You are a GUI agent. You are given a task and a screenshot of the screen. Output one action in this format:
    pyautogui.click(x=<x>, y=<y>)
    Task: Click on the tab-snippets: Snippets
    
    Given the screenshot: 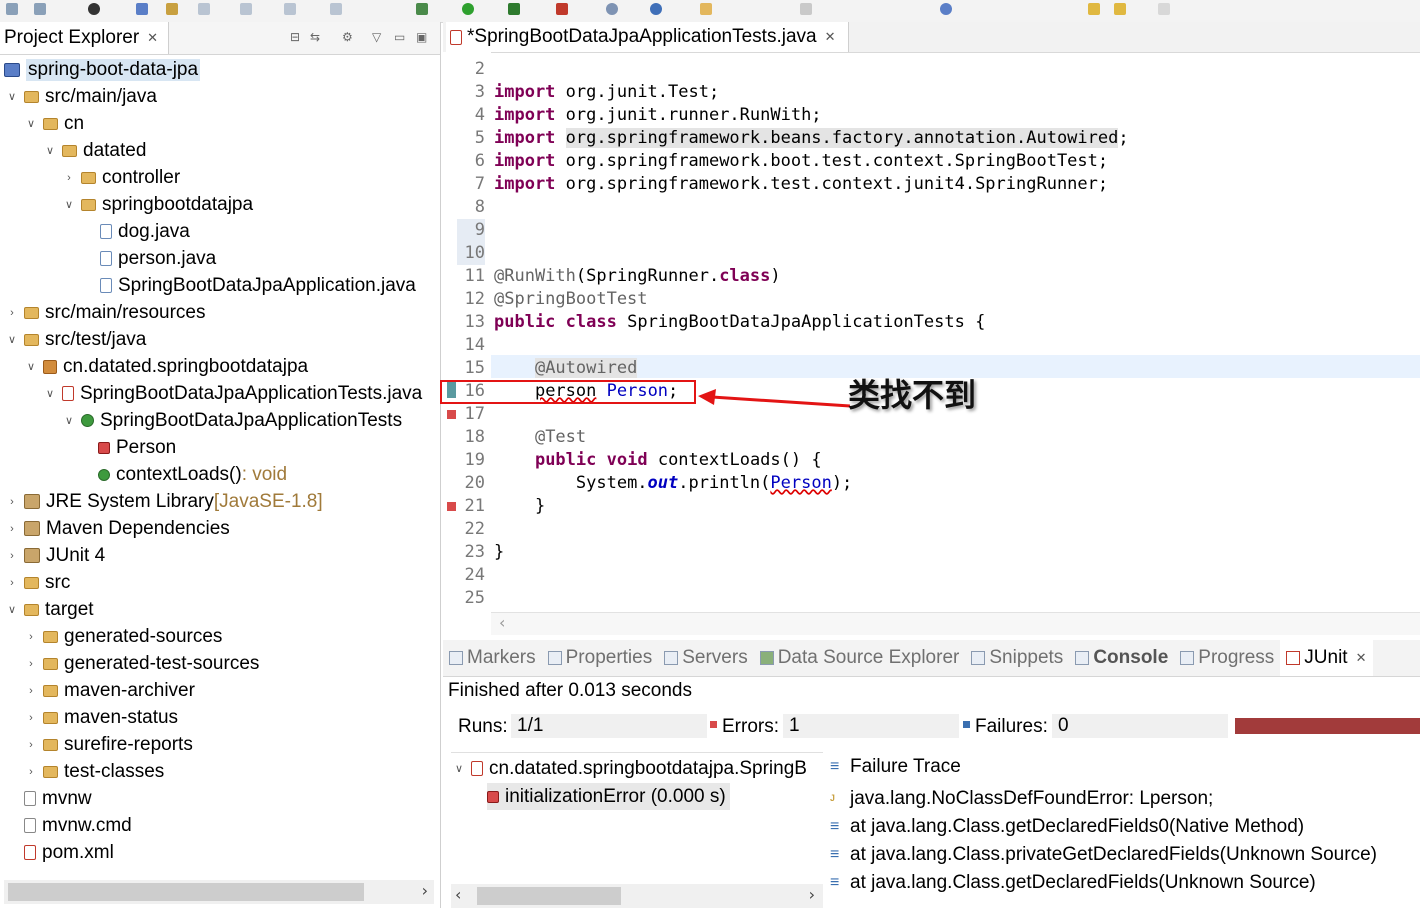 What is the action you would take?
    pyautogui.click(x=1017, y=658)
    